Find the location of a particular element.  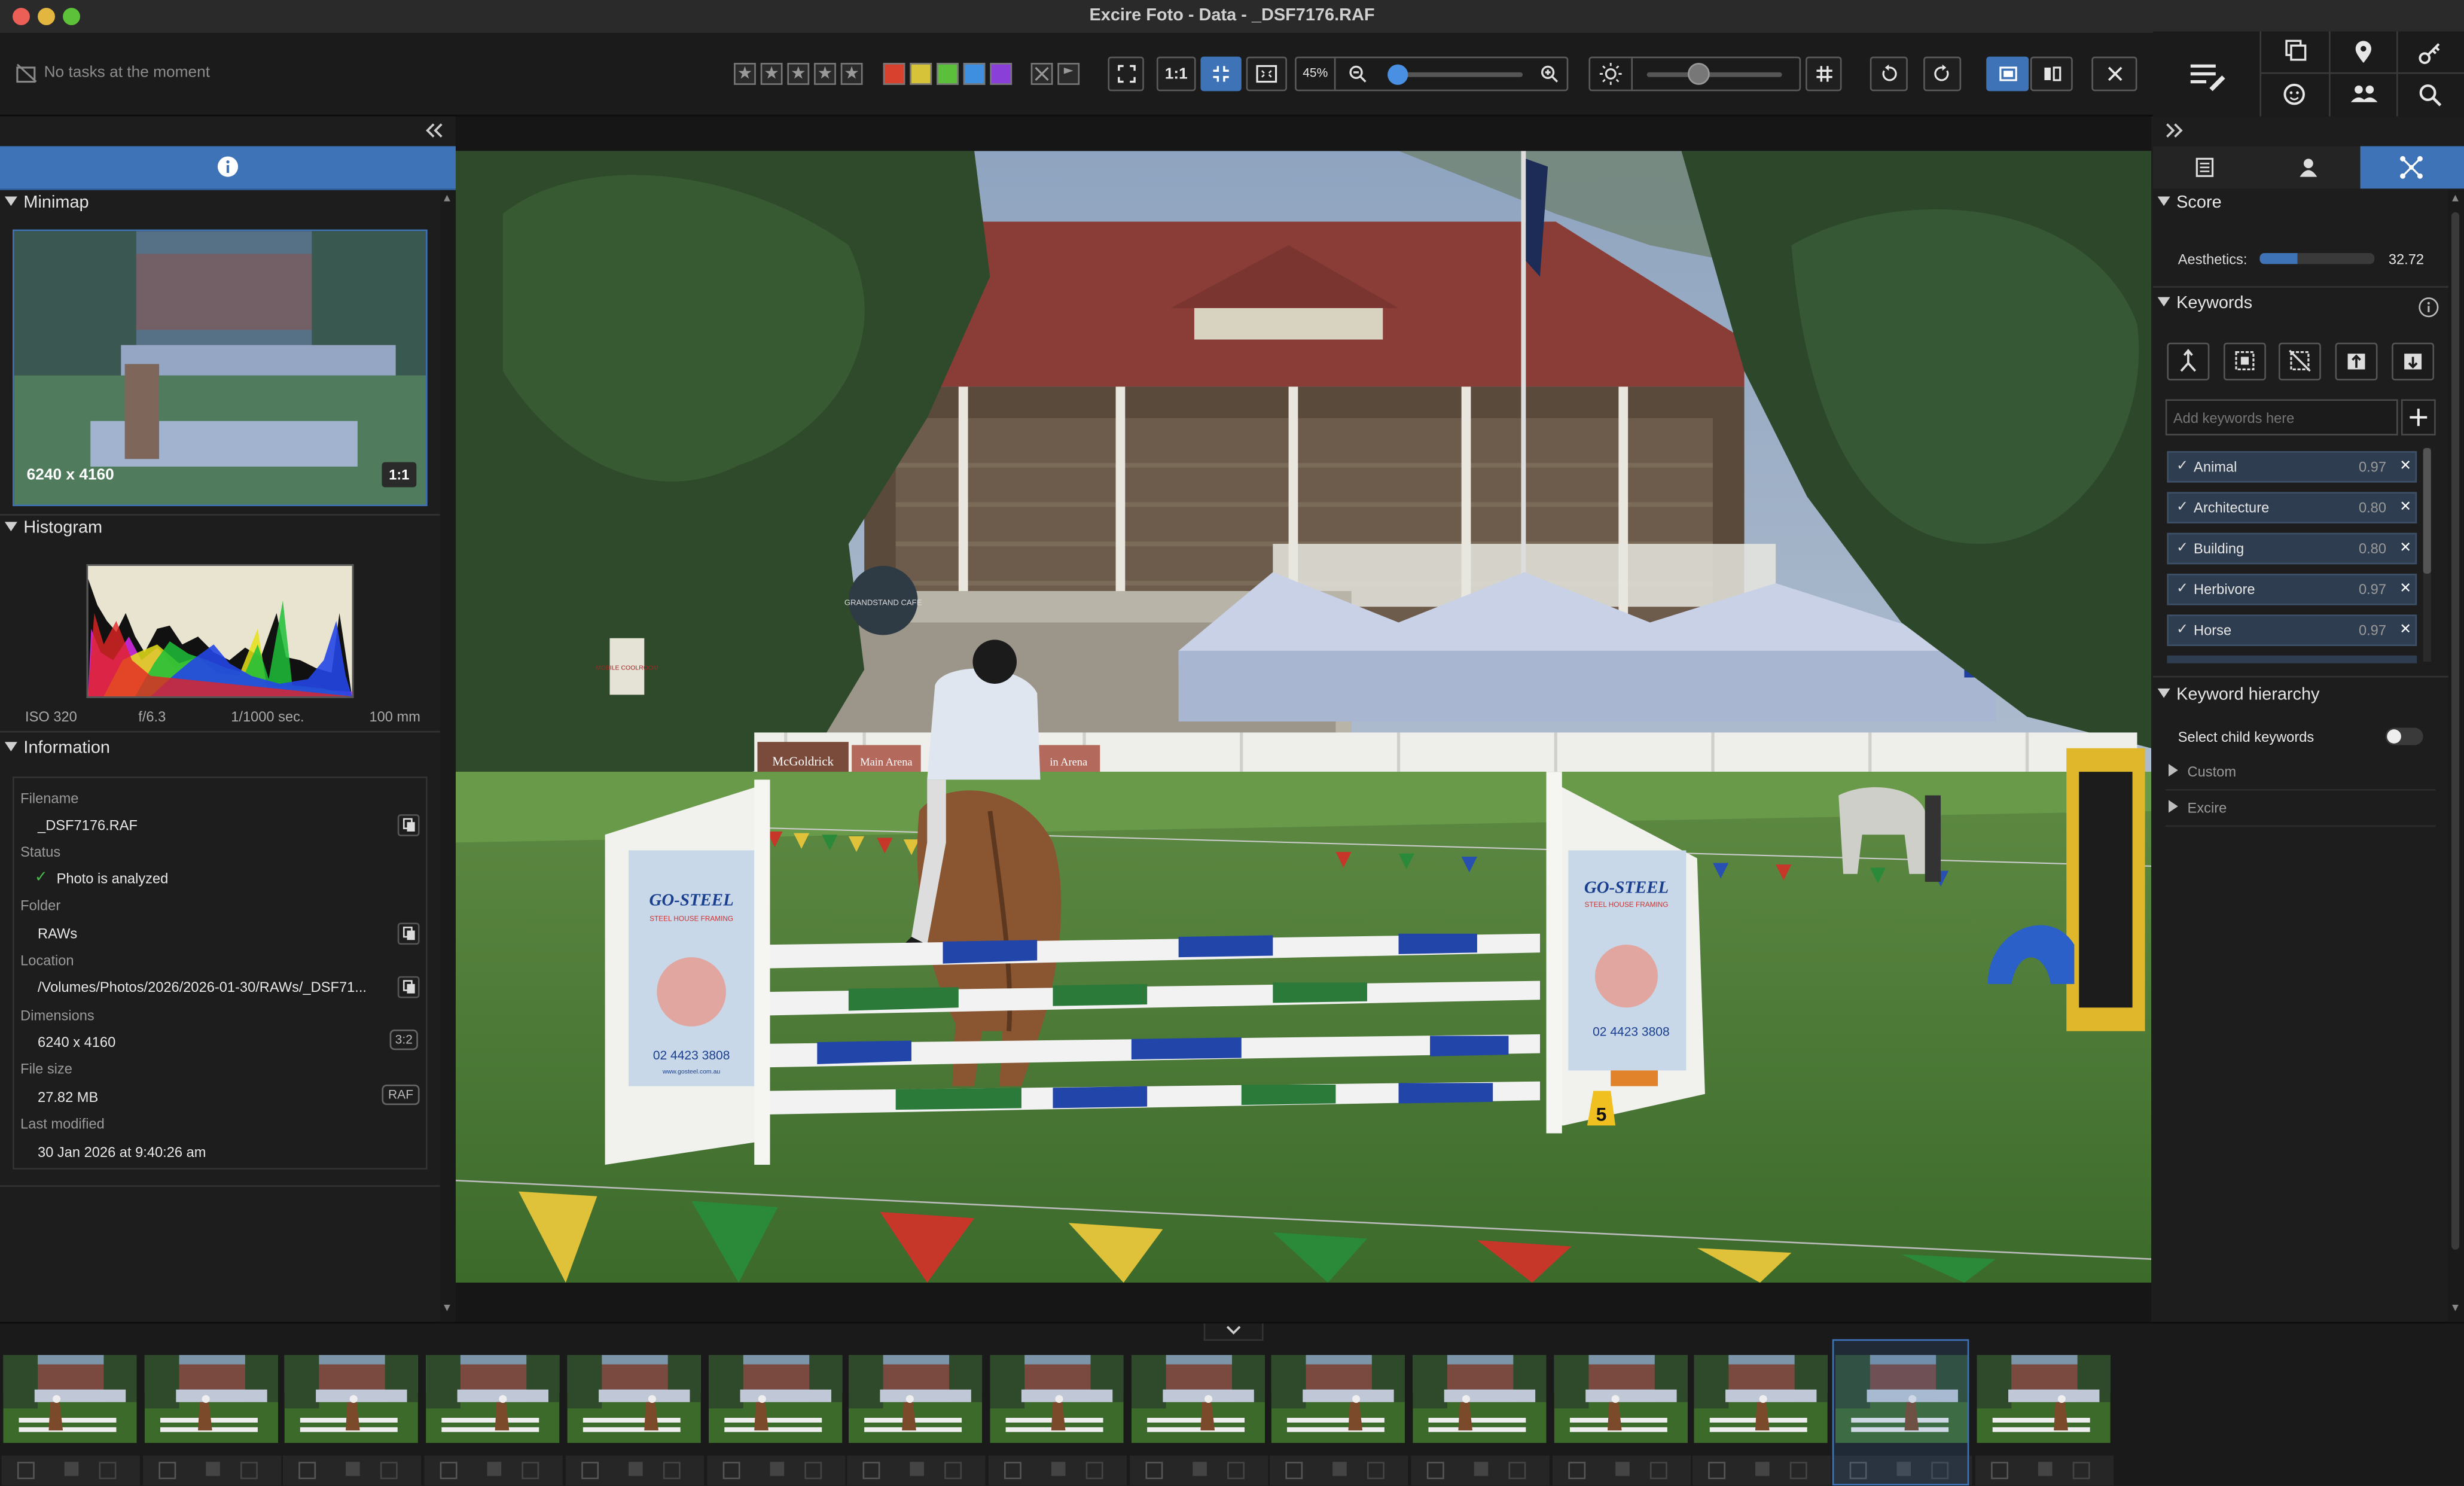

add-keyword-button is located at coordinates (2418, 418).